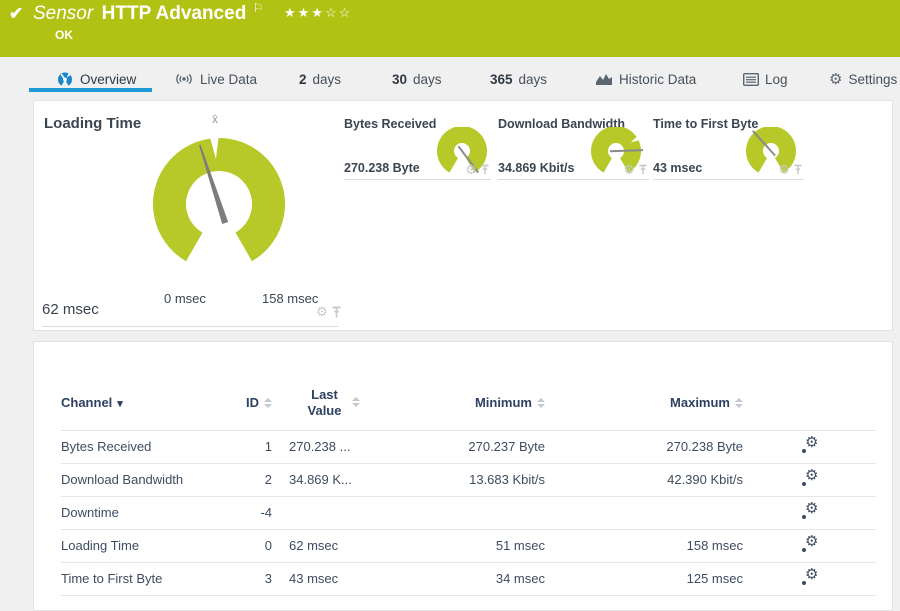 This screenshot has height=611, width=900. Describe the element at coordinates (152, 545) in the screenshot. I see `channel-name-cell: Loading Time` at that location.